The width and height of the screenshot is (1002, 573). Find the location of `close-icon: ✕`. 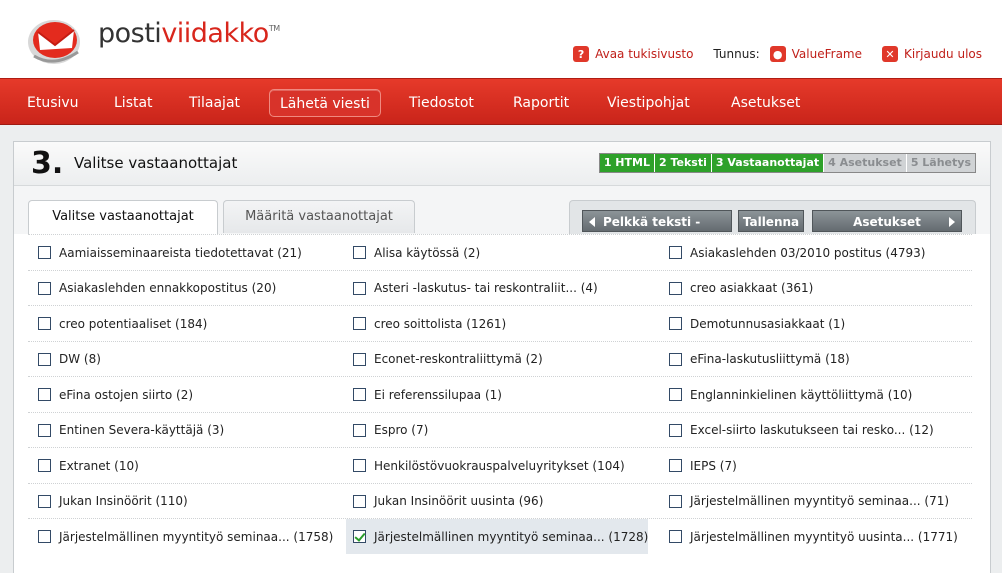

close-icon: ✕ is located at coordinates (890, 54).